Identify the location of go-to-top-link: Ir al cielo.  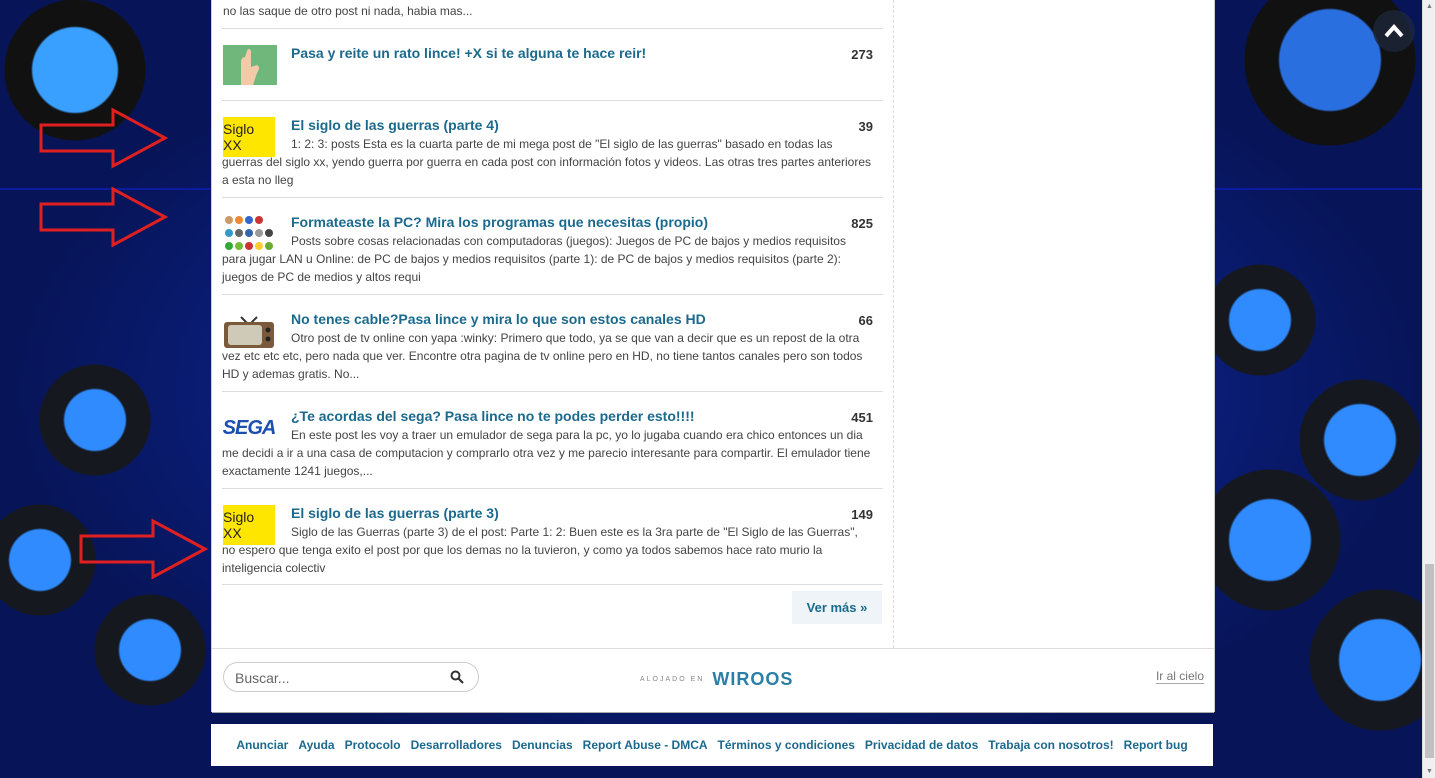
(1179, 676).